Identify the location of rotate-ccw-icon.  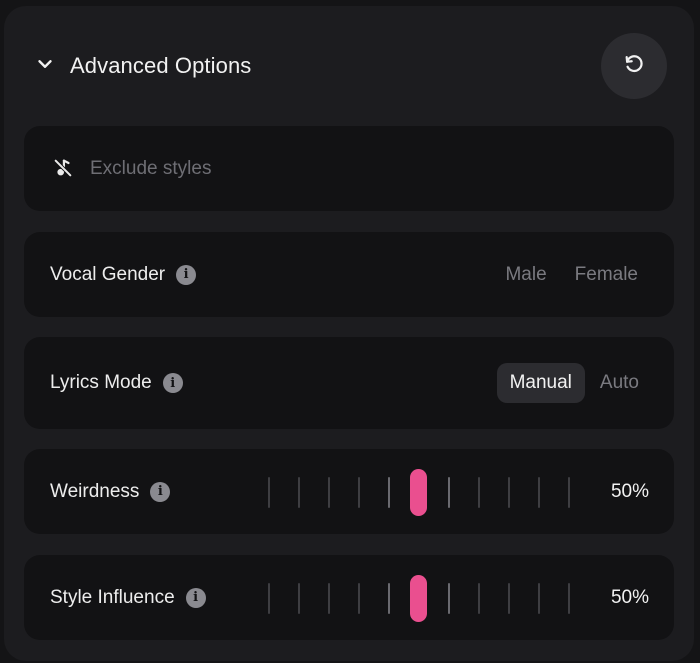
(634, 66).